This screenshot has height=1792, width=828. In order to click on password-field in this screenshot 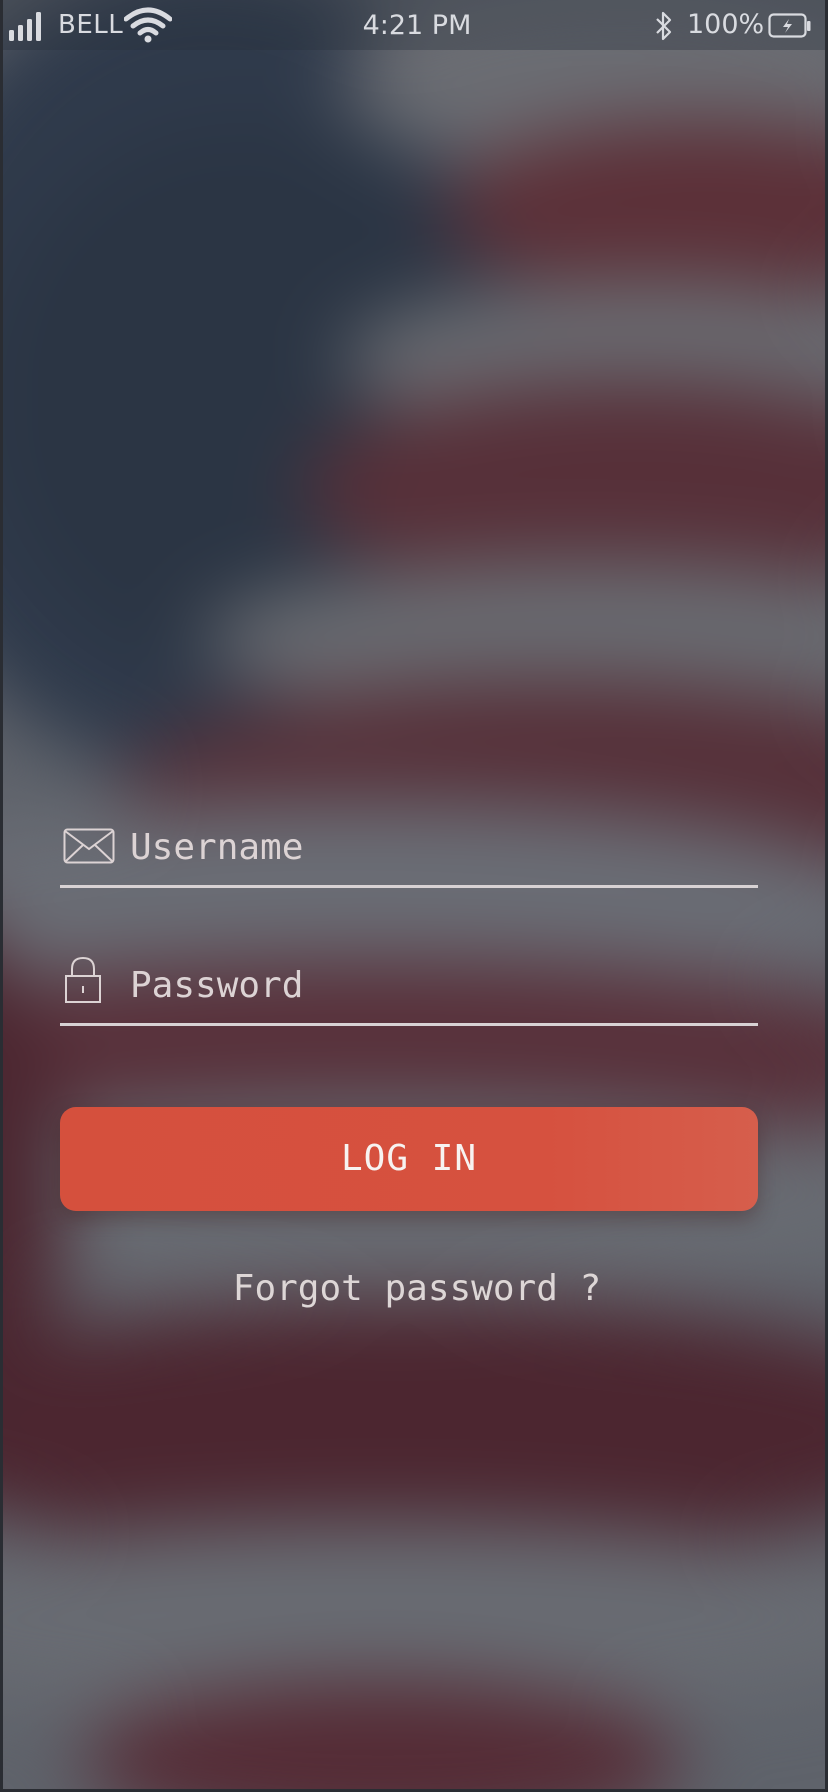, I will do `click(409, 989)`.